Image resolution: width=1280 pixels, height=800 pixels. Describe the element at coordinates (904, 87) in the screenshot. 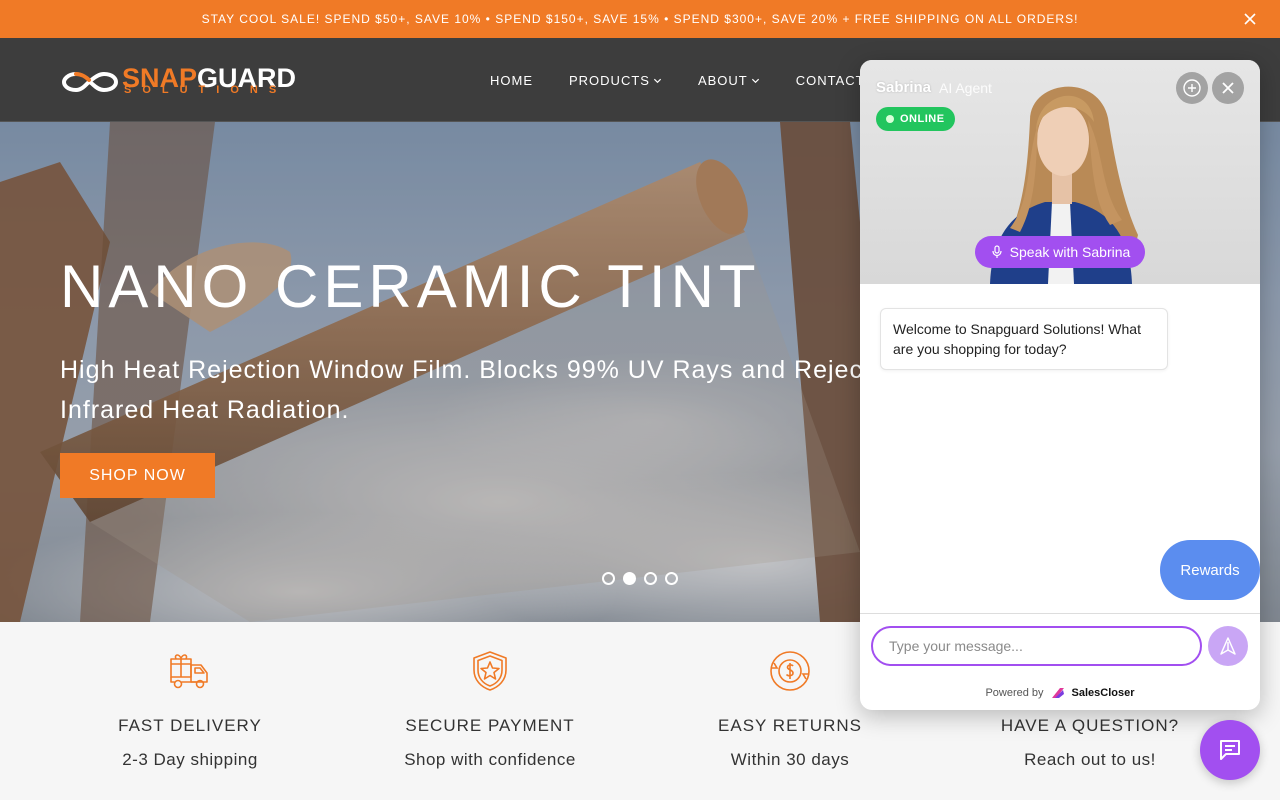

I see `agent-name: Sabrina` at that location.